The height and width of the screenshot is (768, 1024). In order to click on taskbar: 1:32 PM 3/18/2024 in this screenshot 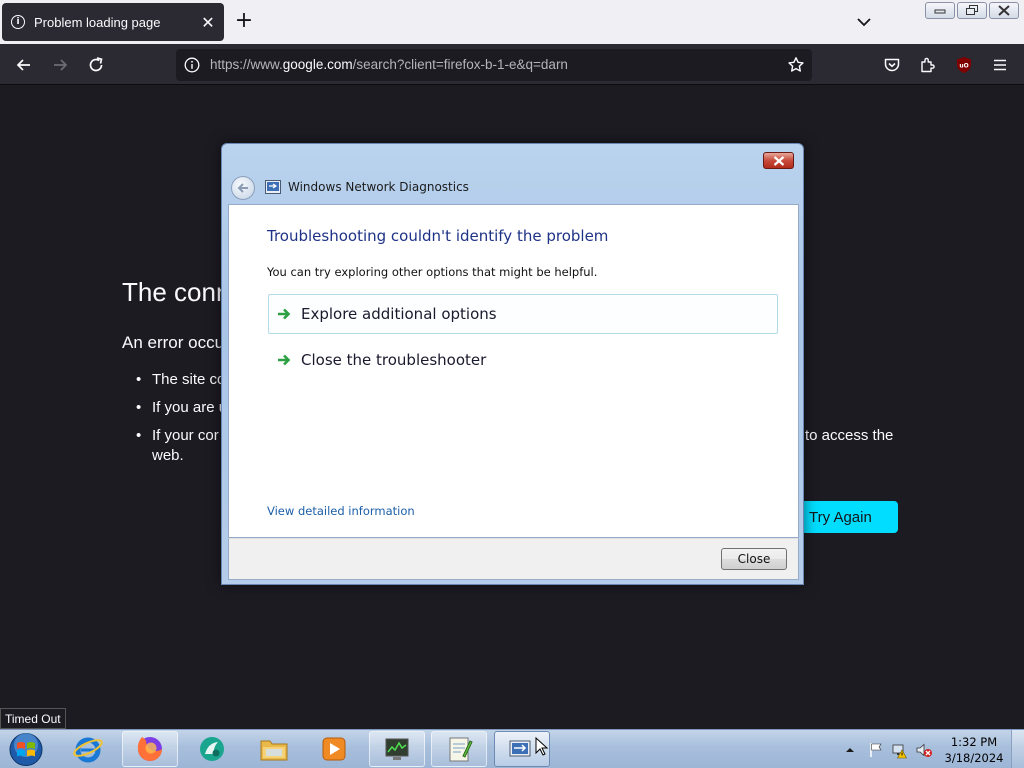, I will do `click(512, 748)`.